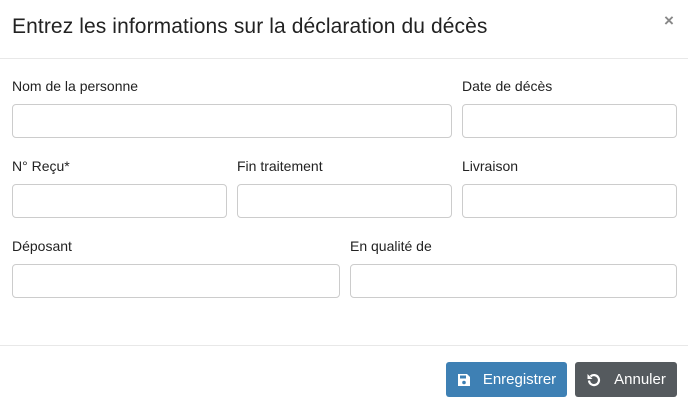 The image size is (688, 402). What do you see at coordinates (75, 86) in the screenshot?
I see `label-nom: Nom de la personne` at bounding box center [75, 86].